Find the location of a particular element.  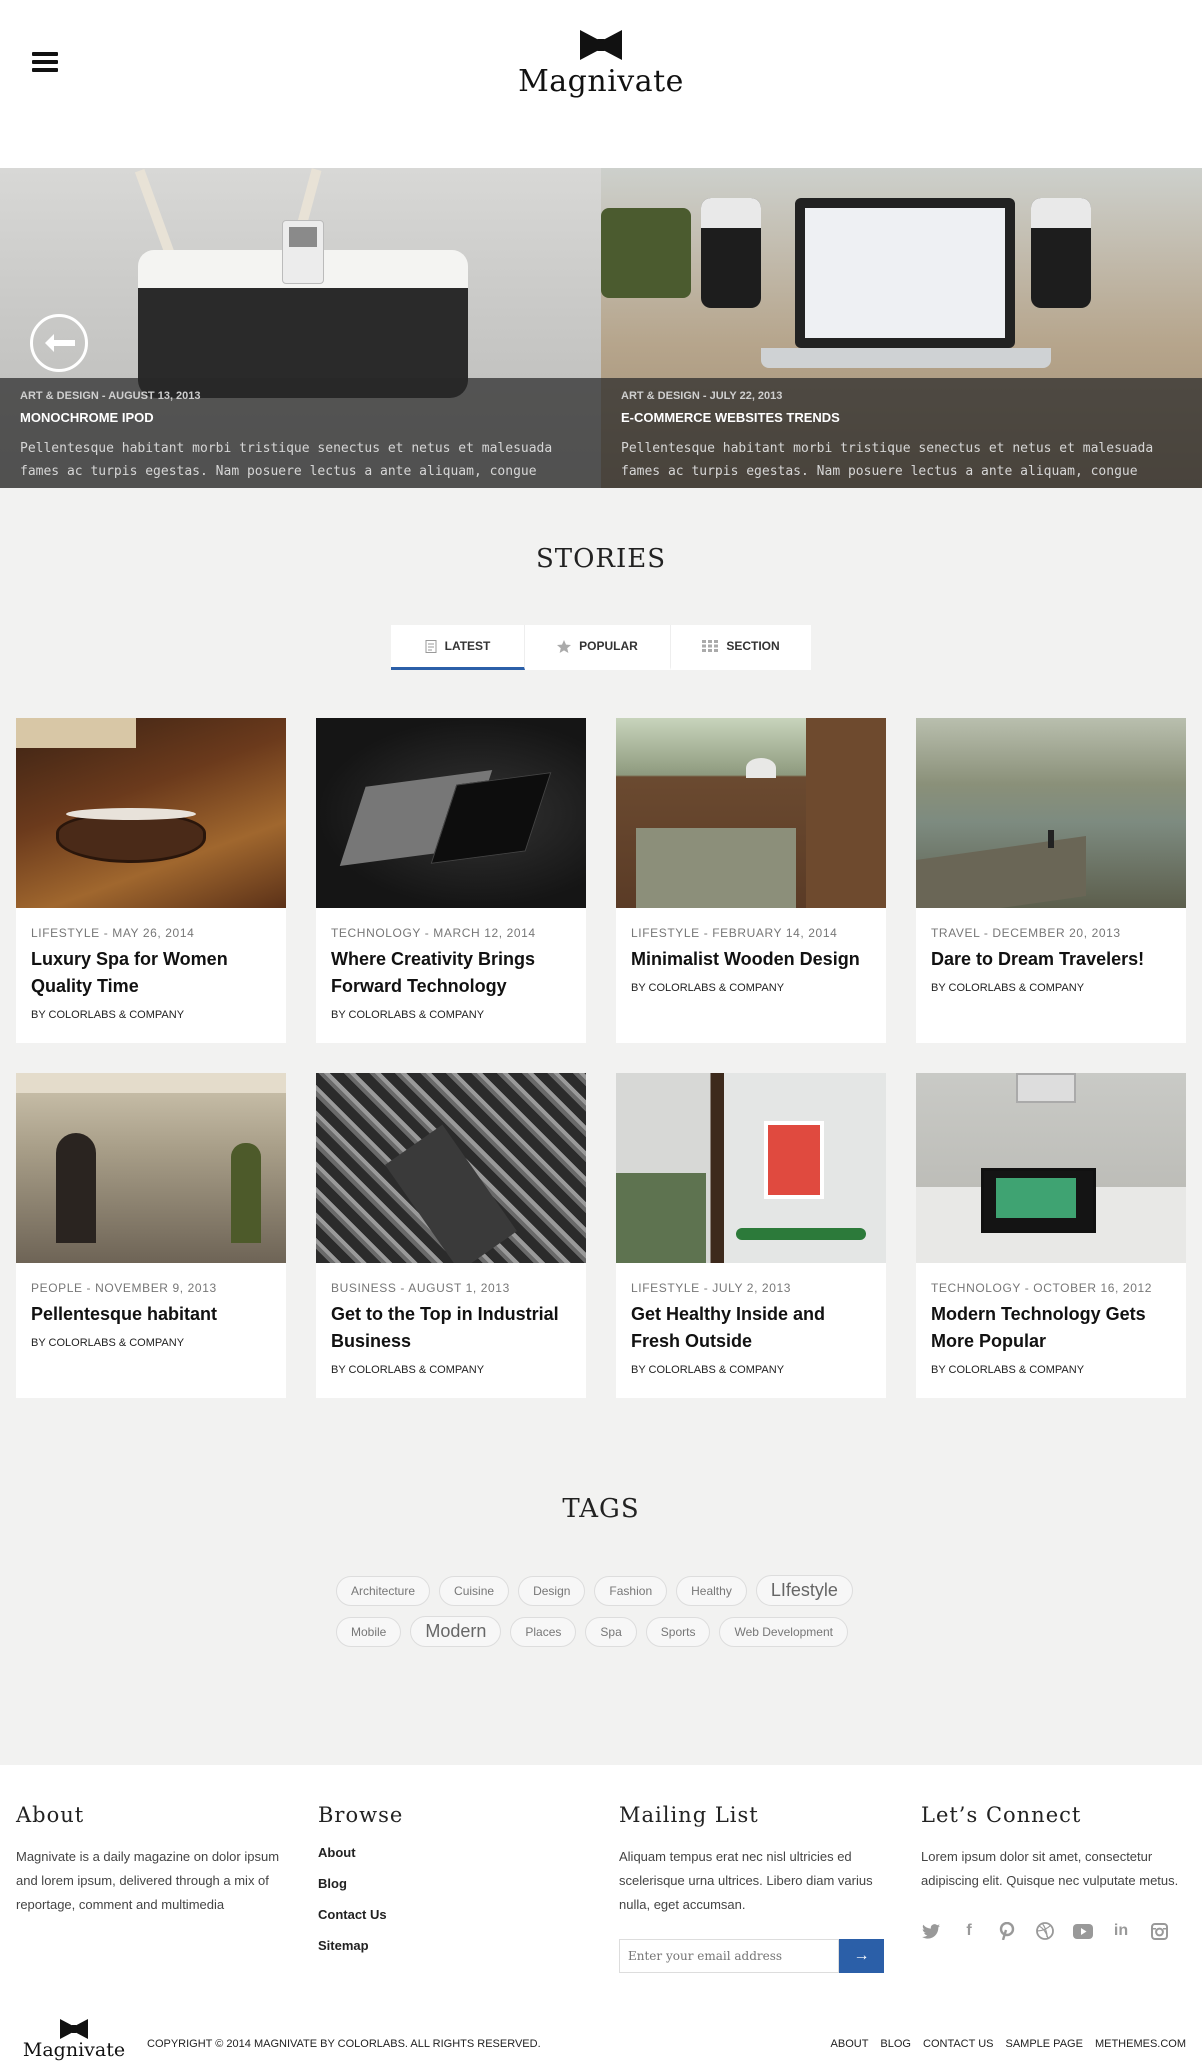

card-title: Modern Technology Gets More Popular is located at coordinates (1051, 1328).